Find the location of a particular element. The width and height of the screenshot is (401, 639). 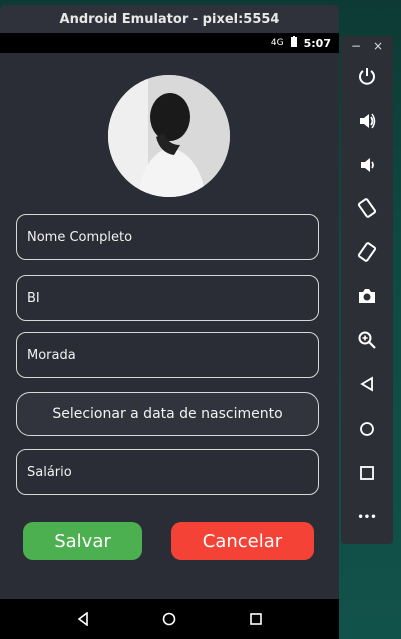

birthdate-button: Selecionar a data de nascimento is located at coordinates (167, 414).